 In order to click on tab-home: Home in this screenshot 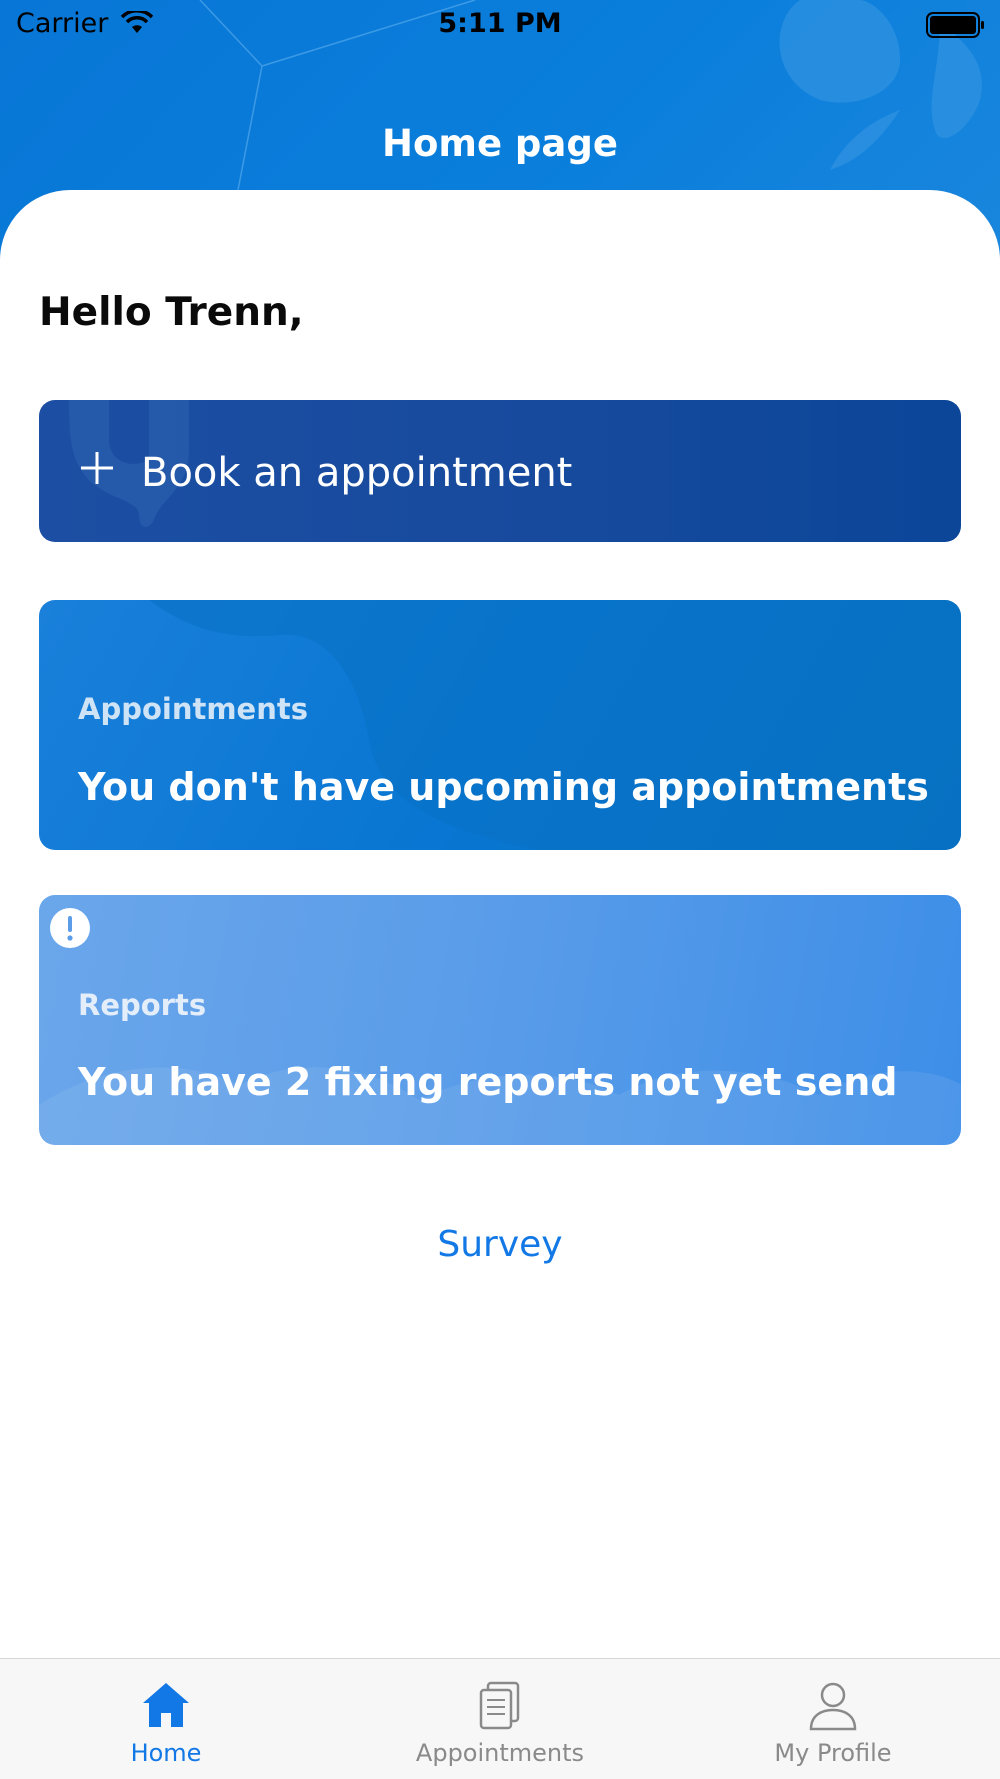, I will do `click(166, 1719)`.